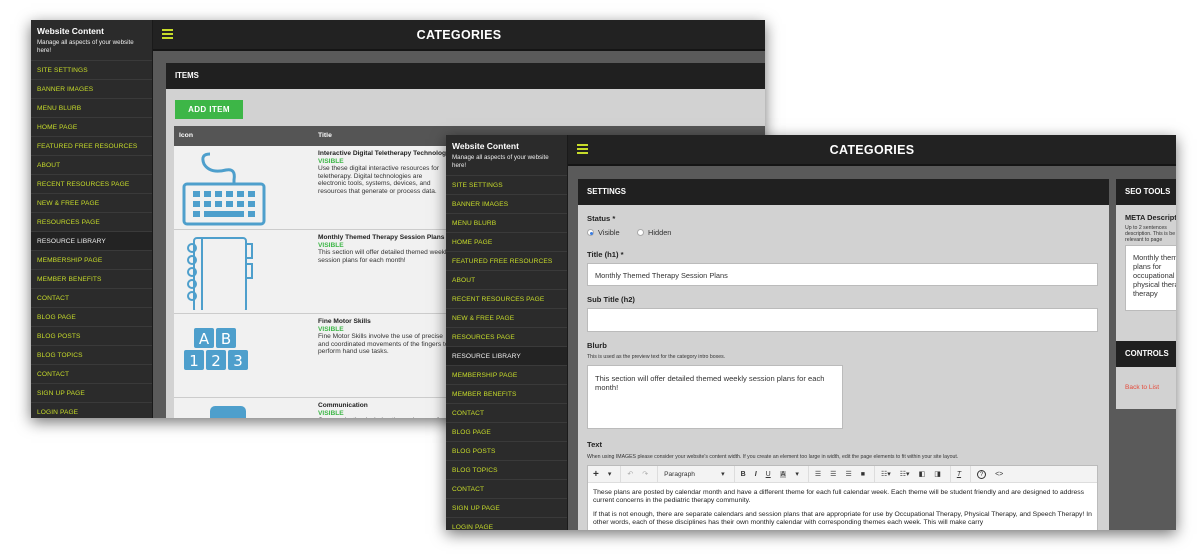  I want to click on svg-text: B, so click(226, 339).